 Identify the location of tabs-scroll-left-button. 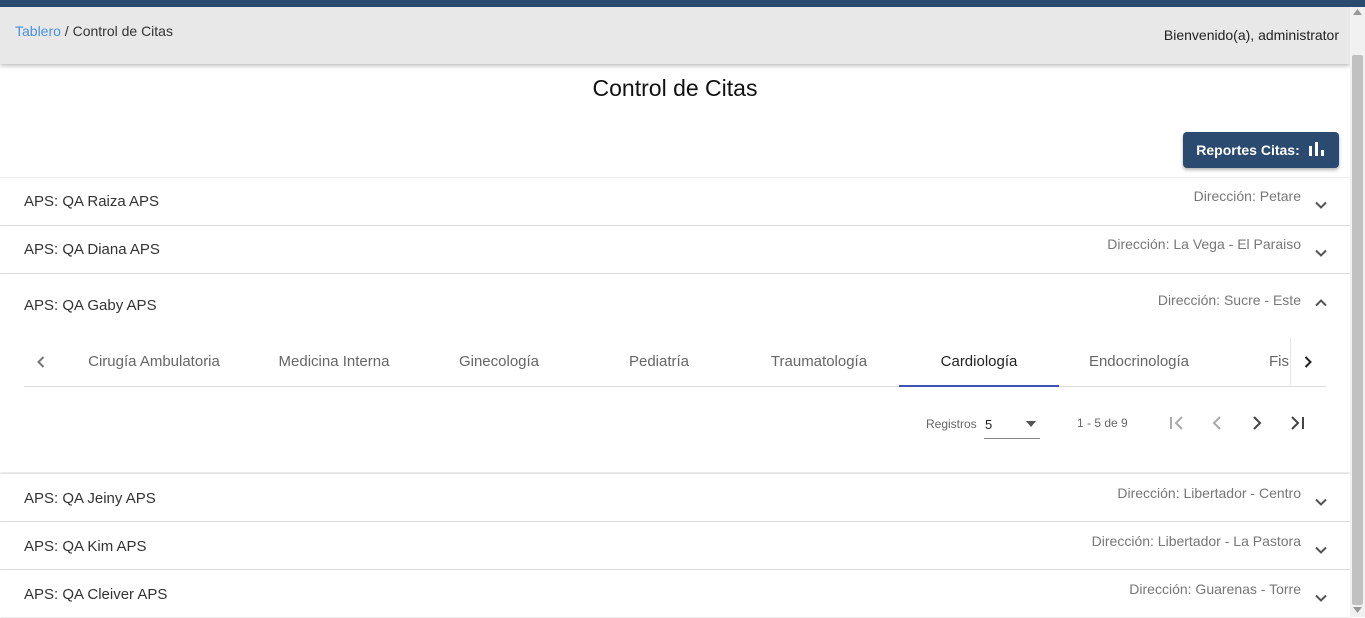
(41, 361).